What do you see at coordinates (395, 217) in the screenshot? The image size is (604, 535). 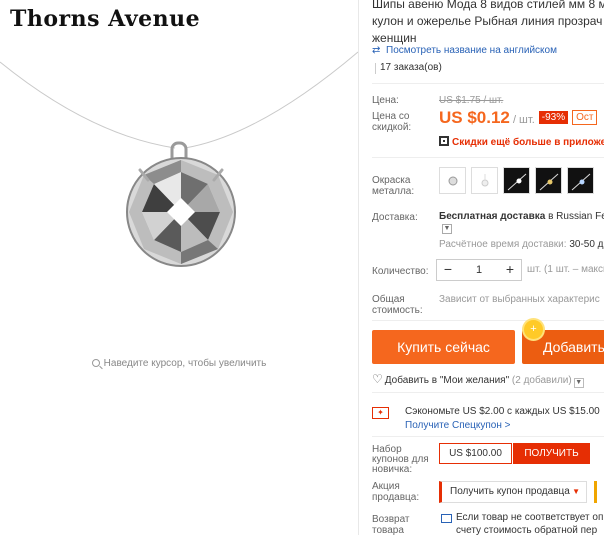 I see `shipping-label: Доставка:` at bounding box center [395, 217].